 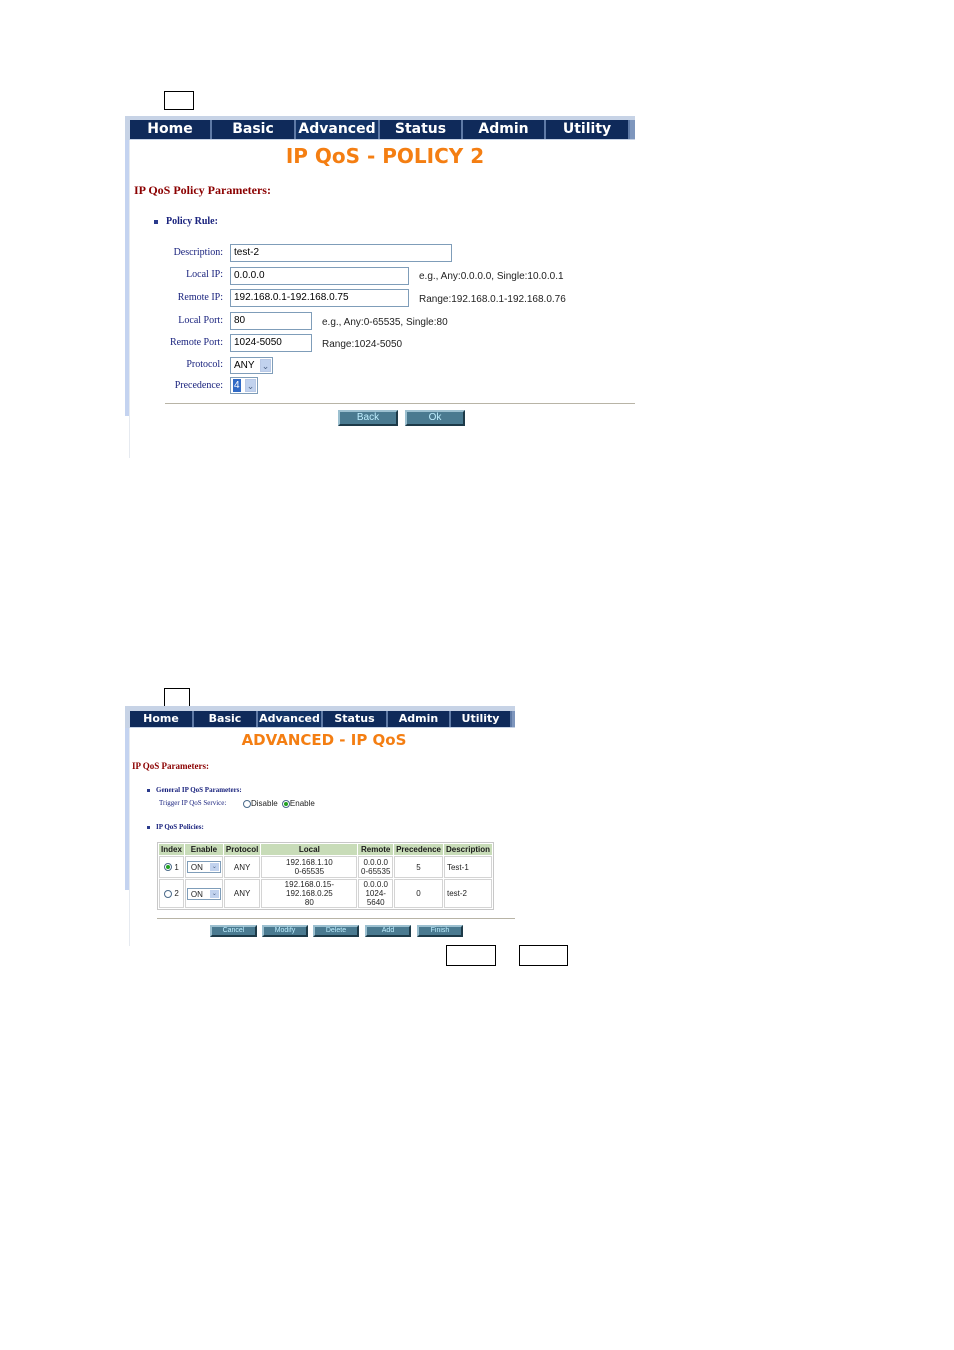 I want to click on description-label: Description:, so click(x=198, y=252).